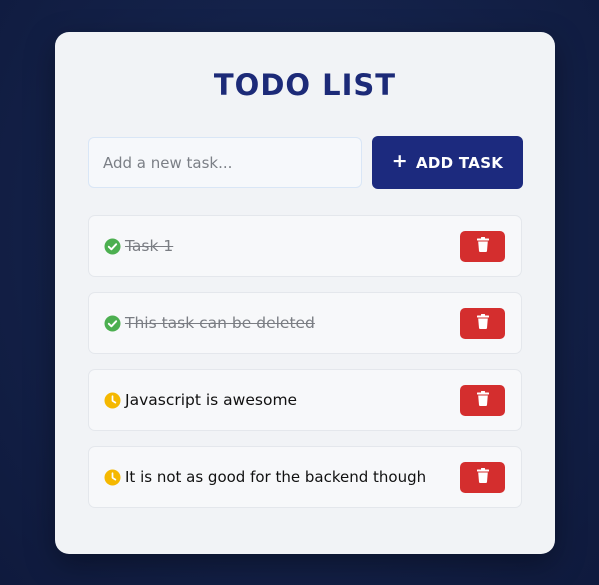 The width and height of the screenshot is (599, 585). I want to click on task-item: It is not as good for the backend though, so click(305, 477).